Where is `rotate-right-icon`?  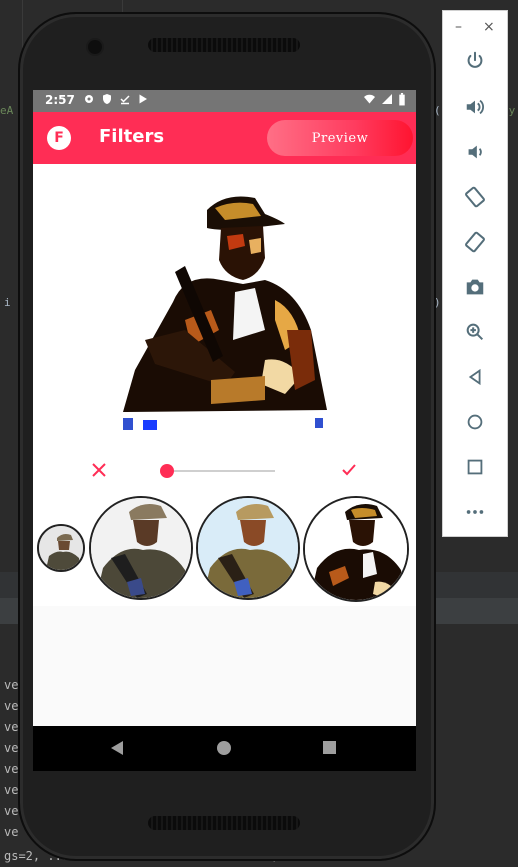
rotate-right-icon is located at coordinates (475, 242).